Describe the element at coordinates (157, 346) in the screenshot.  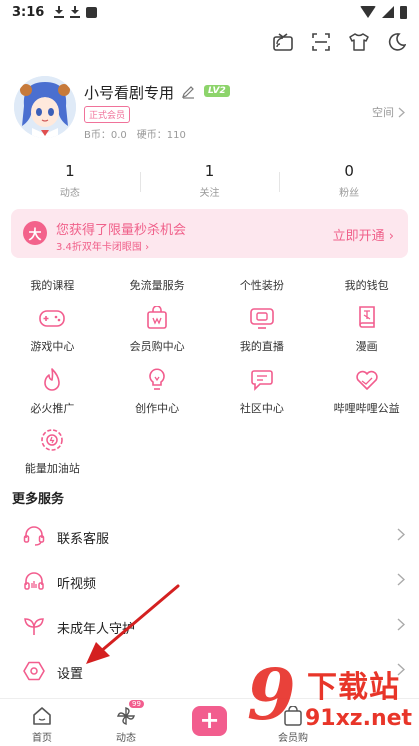
I see `service-label: 会员购中心` at that location.